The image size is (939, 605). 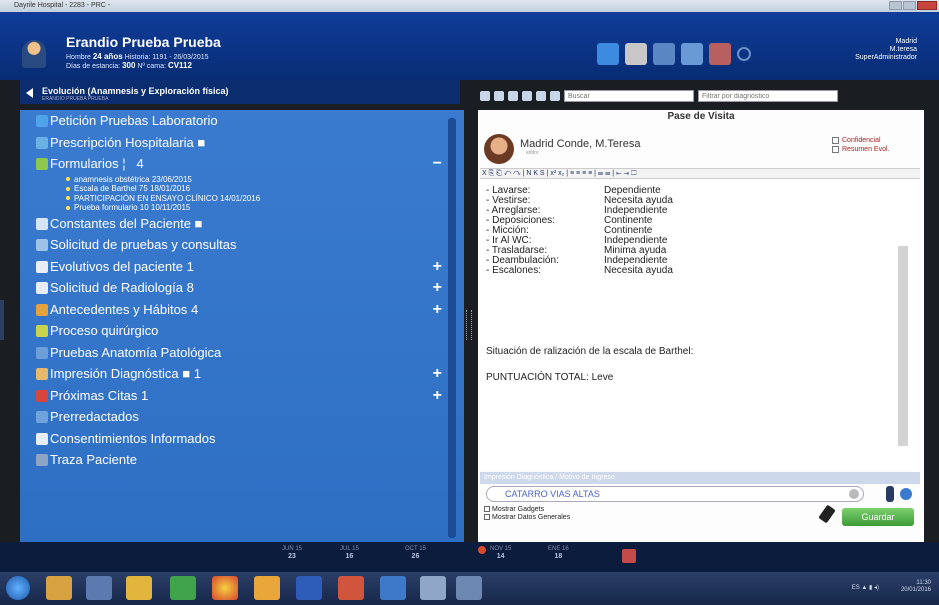 What do you see at coordinates (261, 180) in the screenshot?
I see `form-entry: anamnesis obstétrica 23/06/2015` at bounding box center [261, 180].